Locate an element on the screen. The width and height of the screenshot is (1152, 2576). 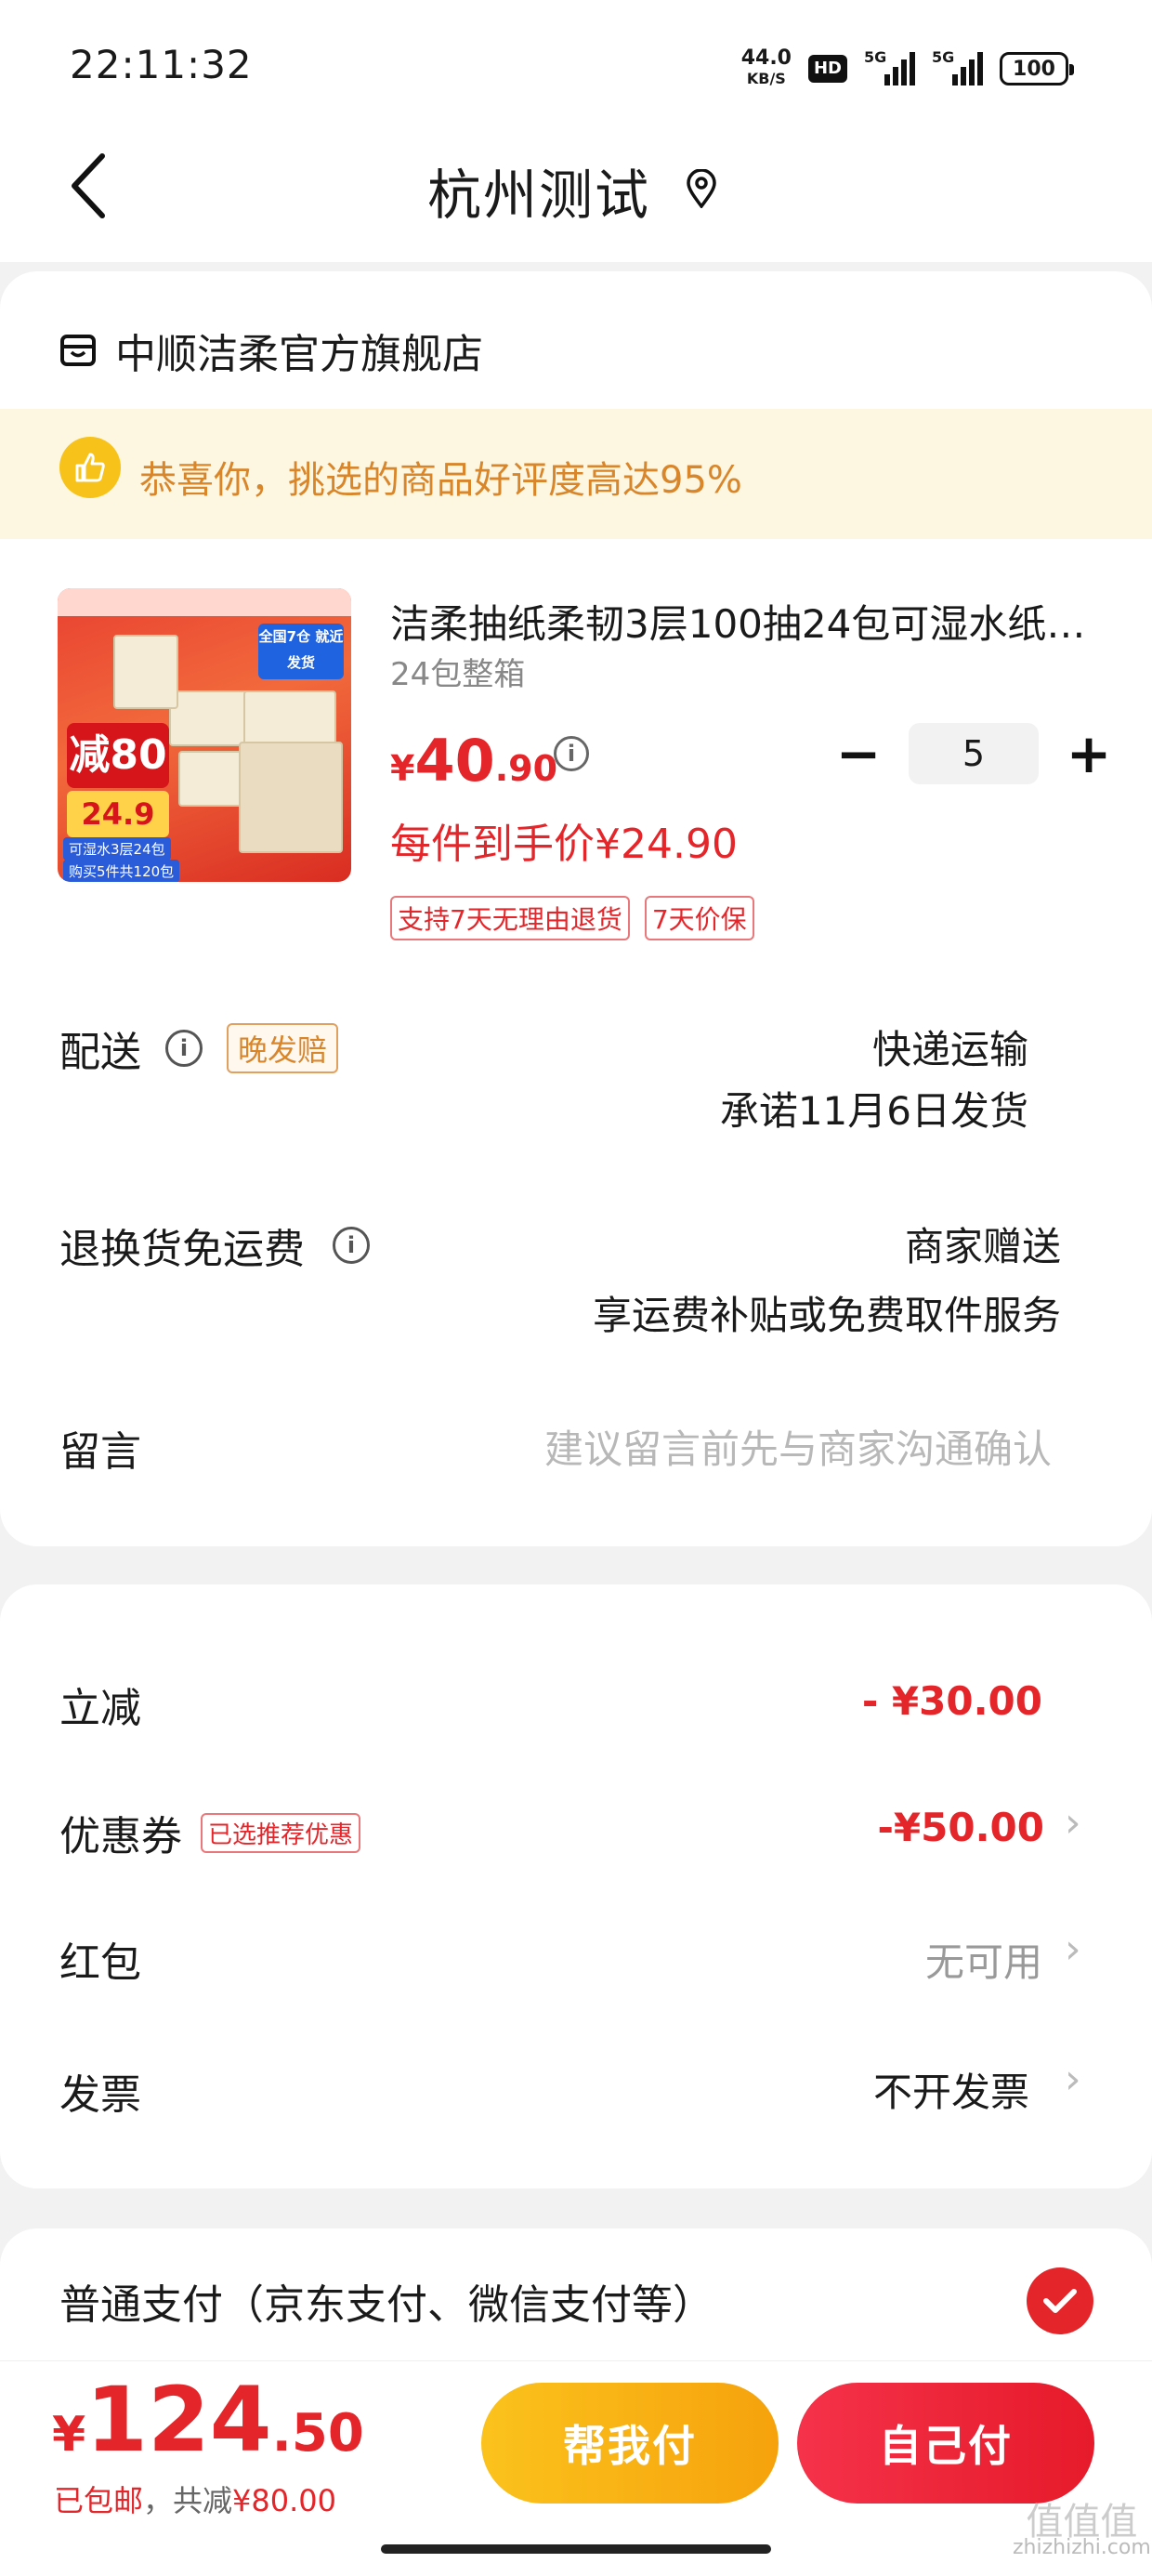
invoice-label: 发票 is located at coordinates (100, 2095).